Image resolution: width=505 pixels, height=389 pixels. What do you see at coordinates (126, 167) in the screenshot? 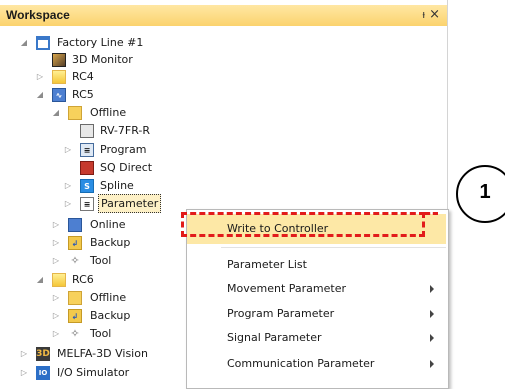
I see `tree-item-label: SQ Direct` at bounding box center [126, 167].